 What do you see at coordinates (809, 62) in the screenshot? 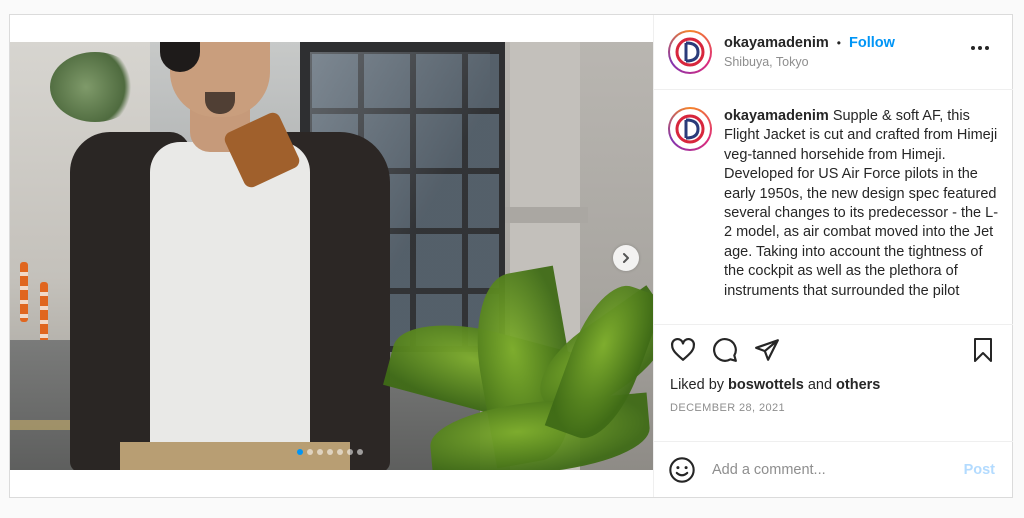
I see `location-link: Shibuya, Tokyo` at bounding box center [809, 62].